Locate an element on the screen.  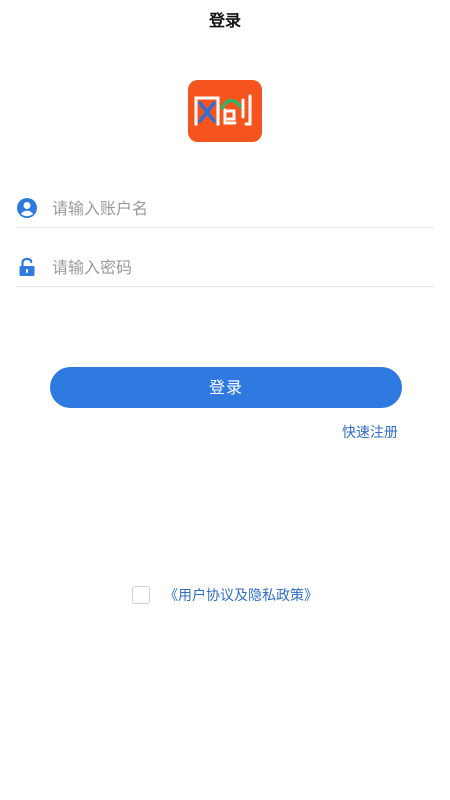
username-row is located at coordinates (225, 208).